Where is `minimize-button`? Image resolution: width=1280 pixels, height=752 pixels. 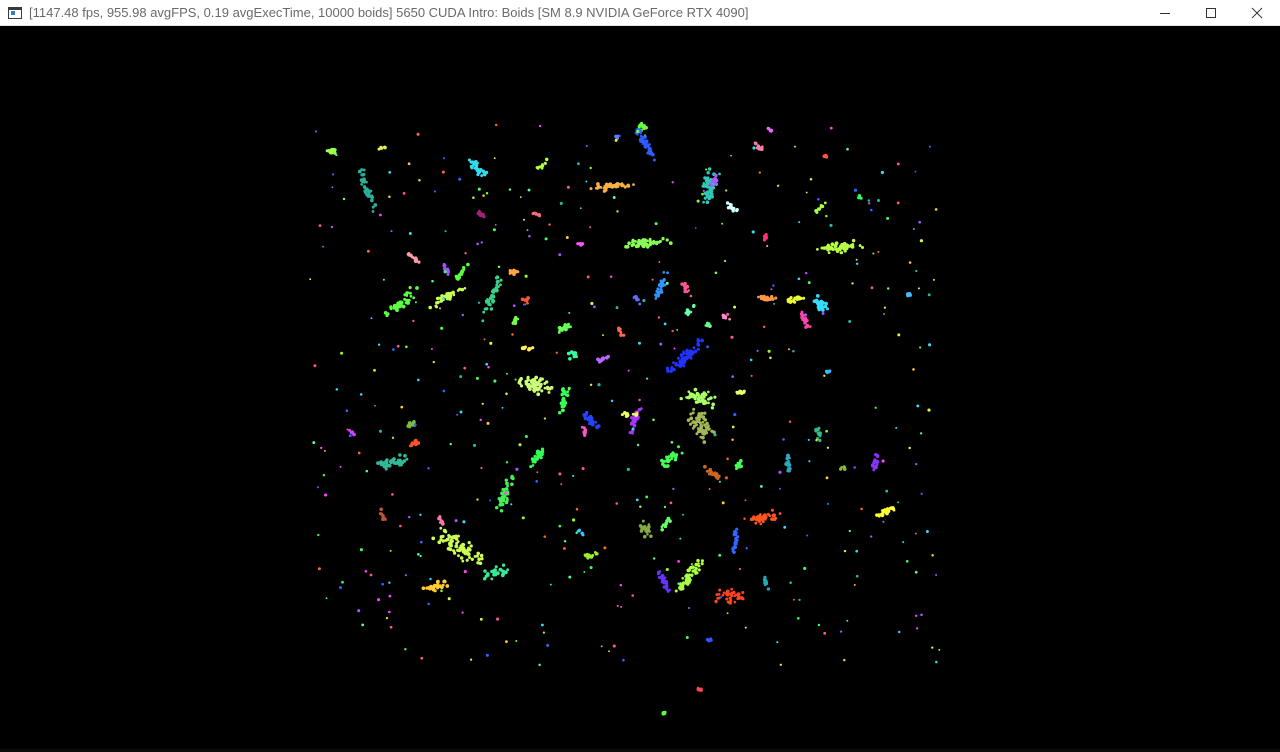 minimize-button is located at coordinates (1165, 13).